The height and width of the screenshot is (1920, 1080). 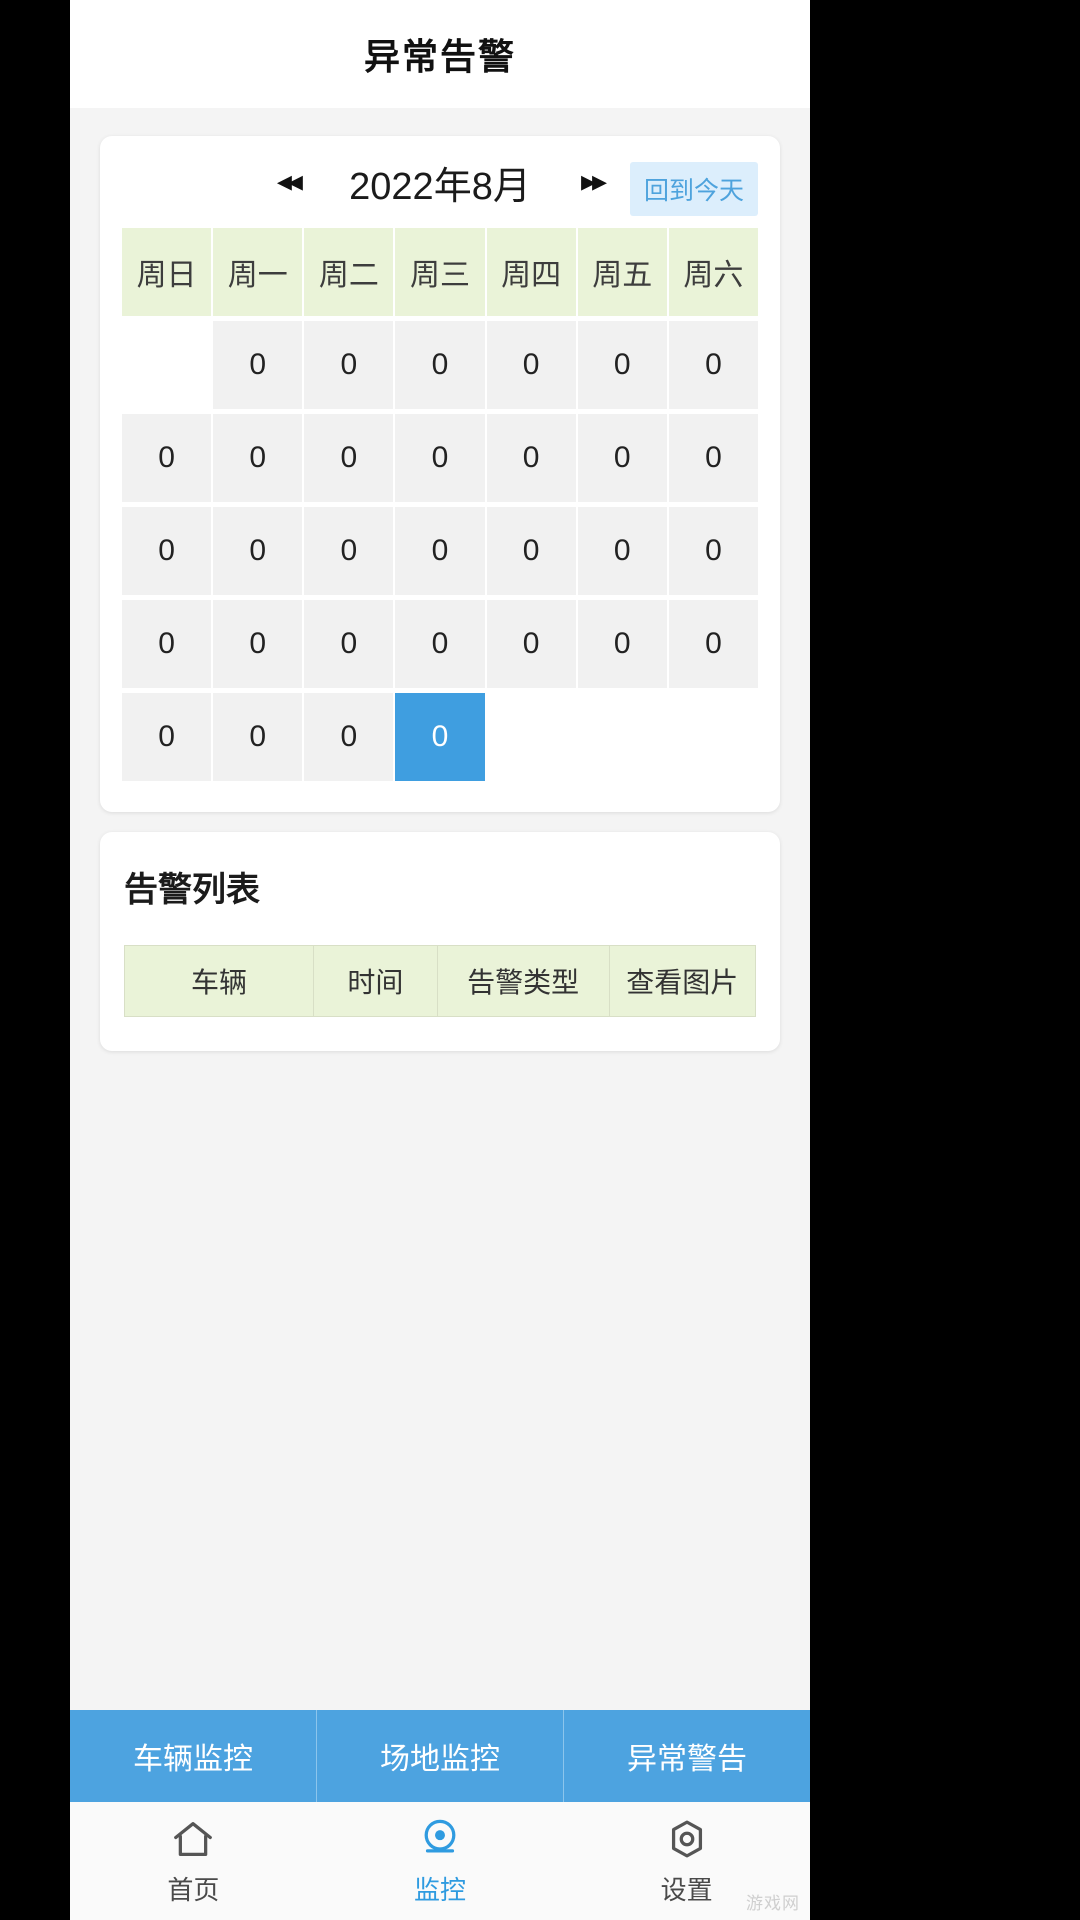 I want to click on back-to-today-button: 回到今天, so click(x=693, y=189).